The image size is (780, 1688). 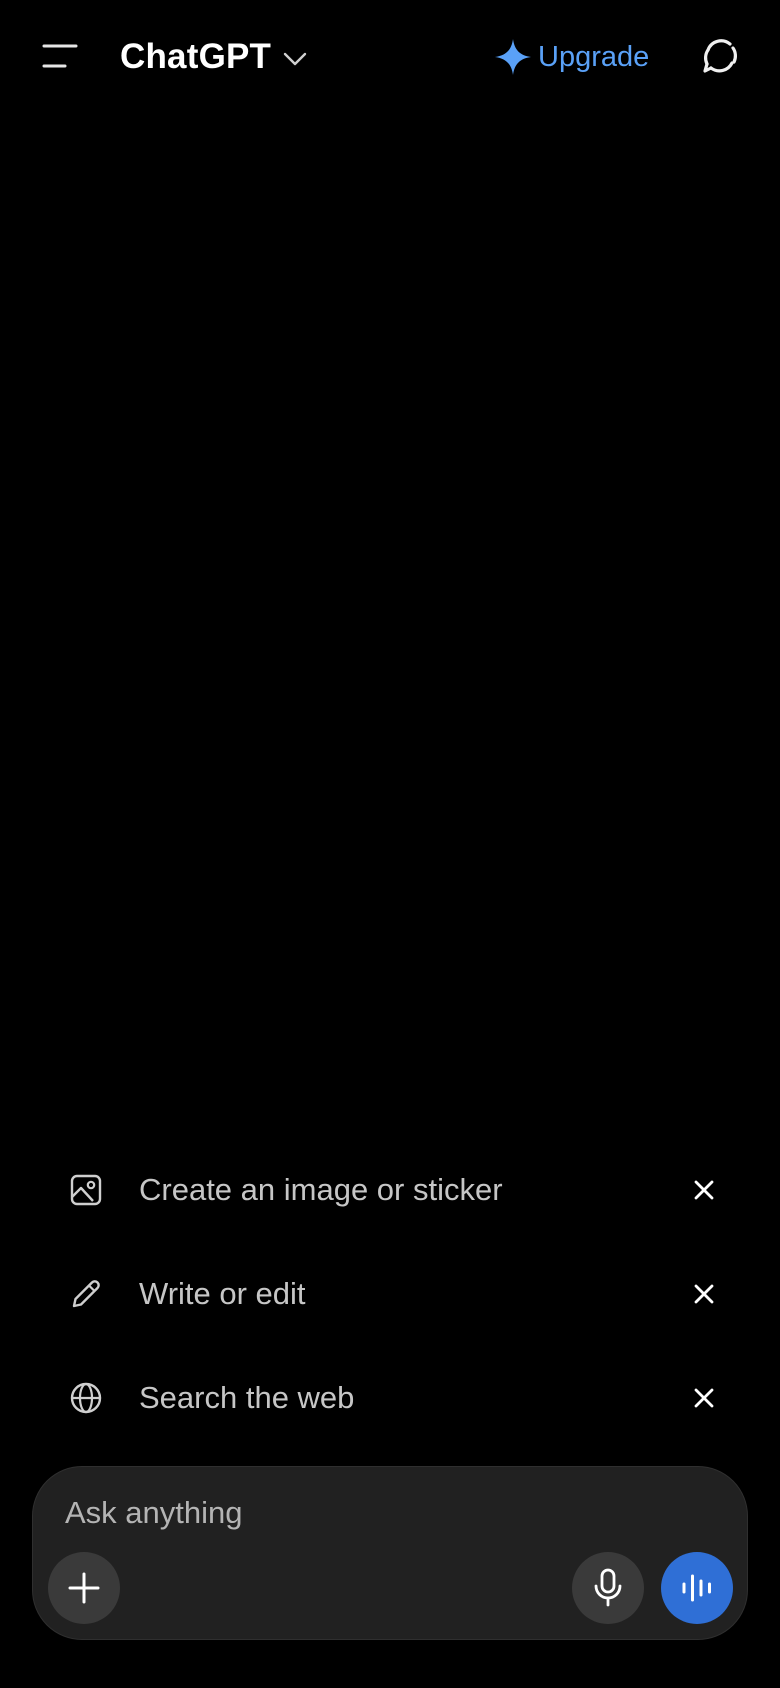 What do you see at coordinates (86, 1294) in the screenshot?
I see `pencil-icon` at bounding box center [86, 1294].